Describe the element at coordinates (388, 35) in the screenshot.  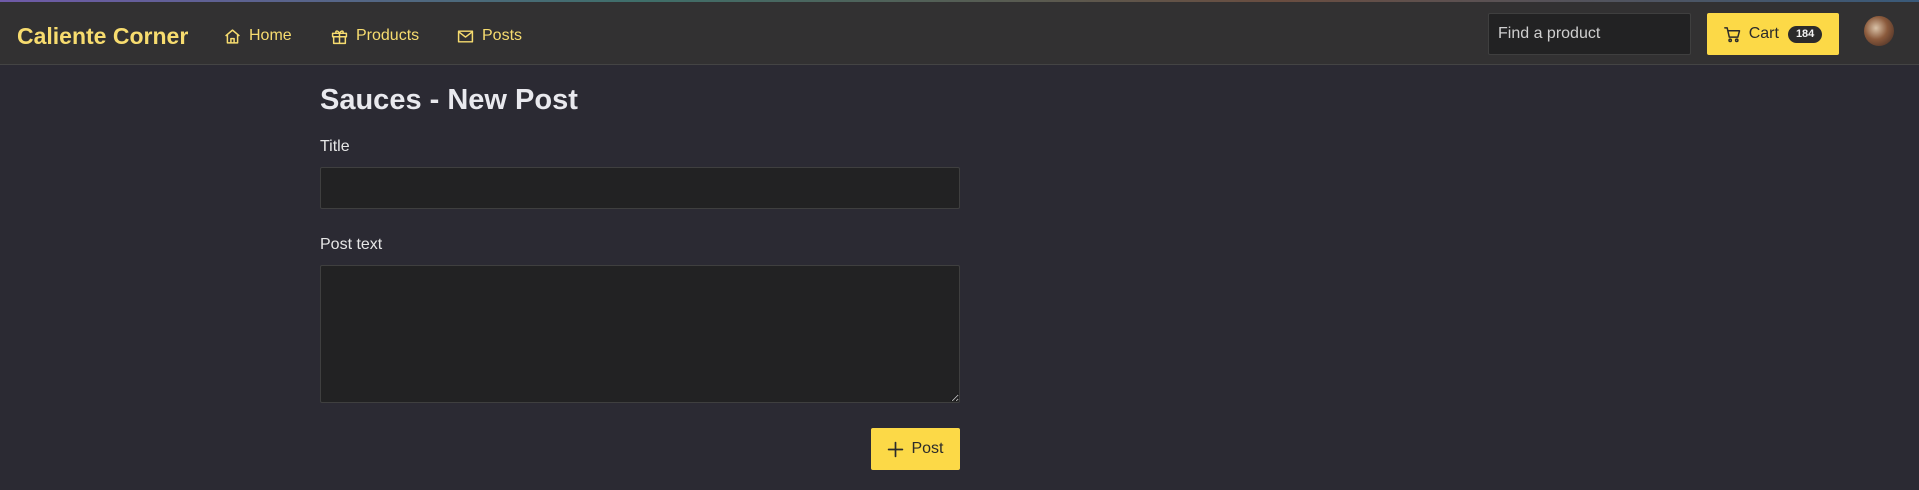
I see `nav-products-label: Products` at that location.